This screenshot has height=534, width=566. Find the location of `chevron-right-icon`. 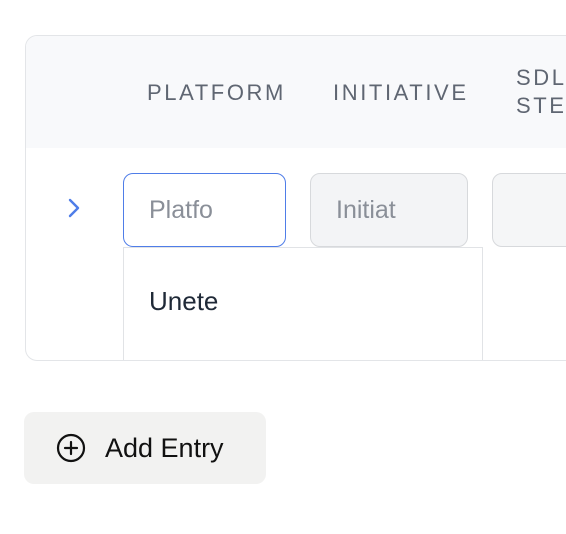

chevron-right-icon is located at coordinates (74, 208).